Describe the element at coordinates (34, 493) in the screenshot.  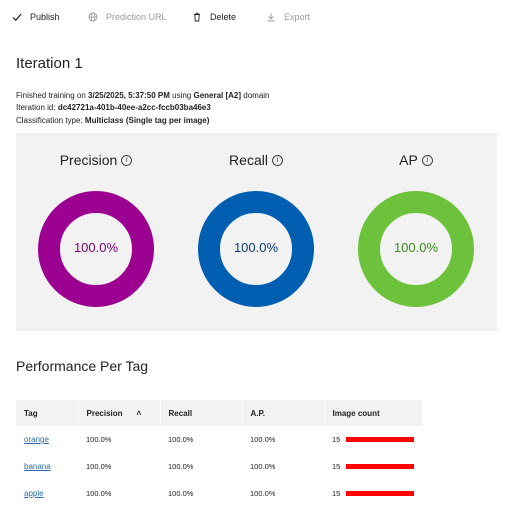
I see `tag-link-apple: apple` at that location.